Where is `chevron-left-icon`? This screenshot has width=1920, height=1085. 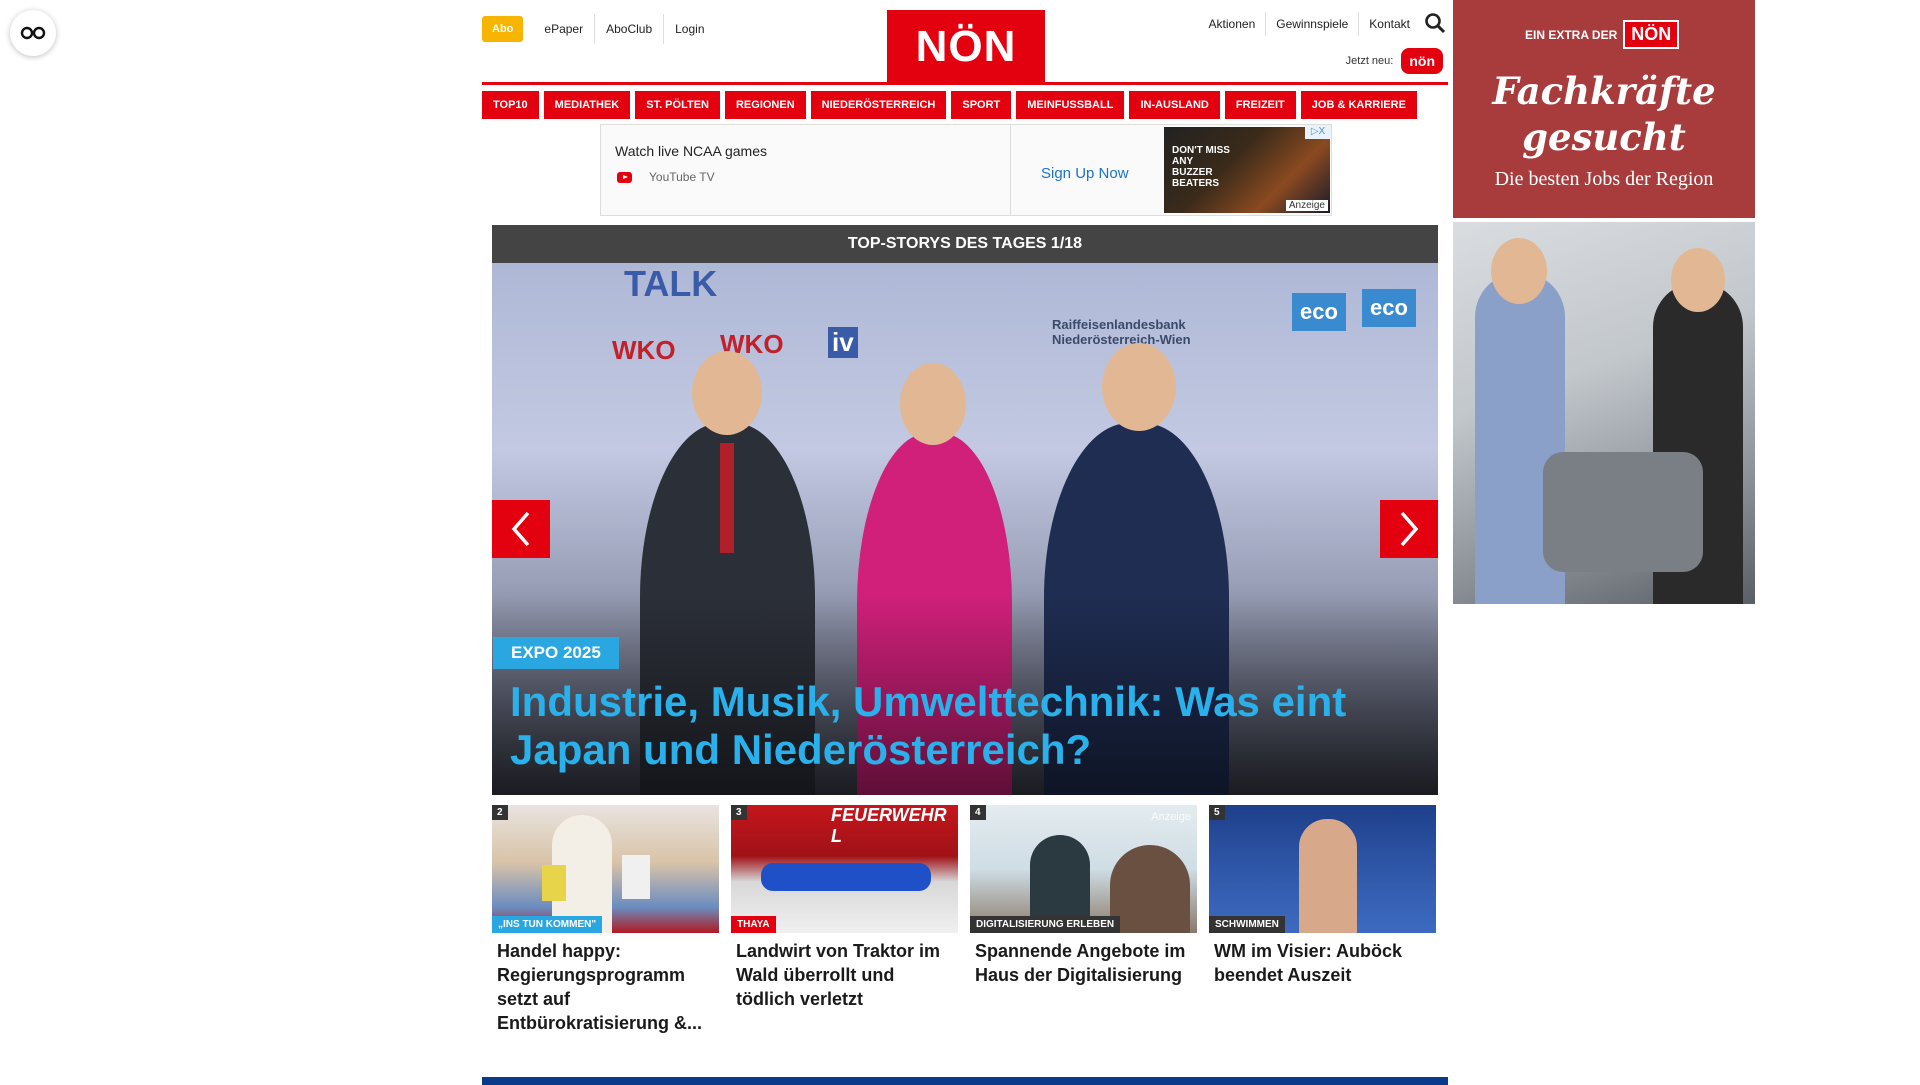
chevron-left-icon is located at coordinates (520, 529).